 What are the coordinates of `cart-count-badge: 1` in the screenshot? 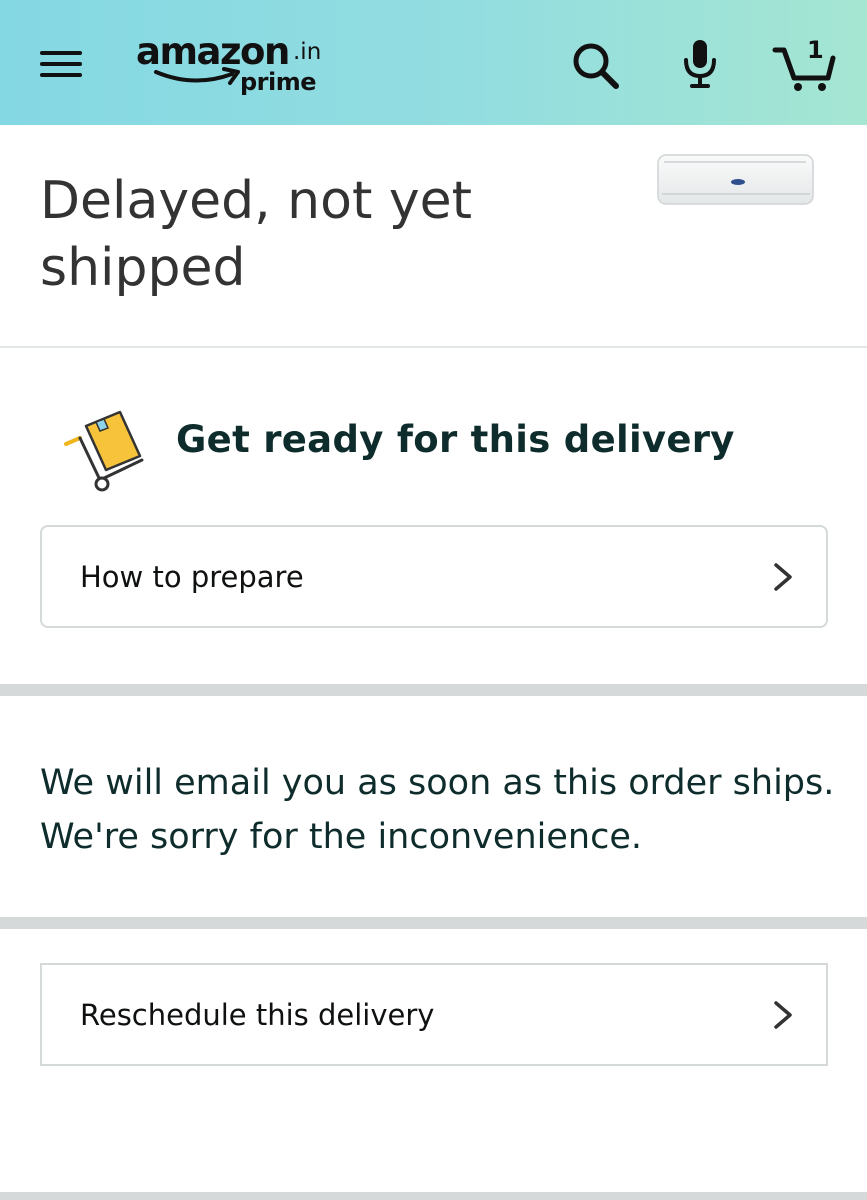 It's located at (815, 50).